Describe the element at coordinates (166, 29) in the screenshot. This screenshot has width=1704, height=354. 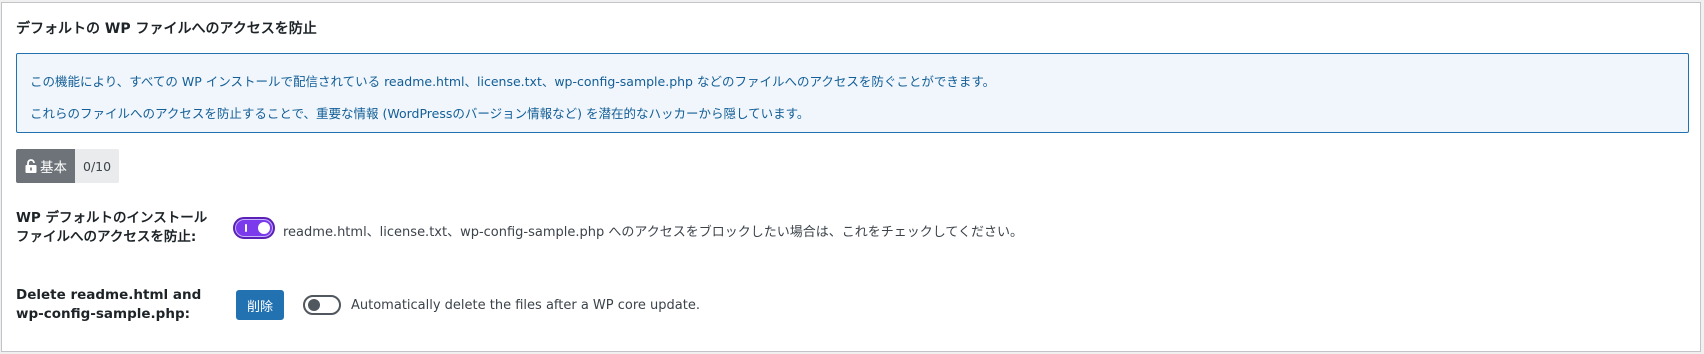
I see `panel-title: デフォルトの WP ファイルへのアクセスを防止` at that location.